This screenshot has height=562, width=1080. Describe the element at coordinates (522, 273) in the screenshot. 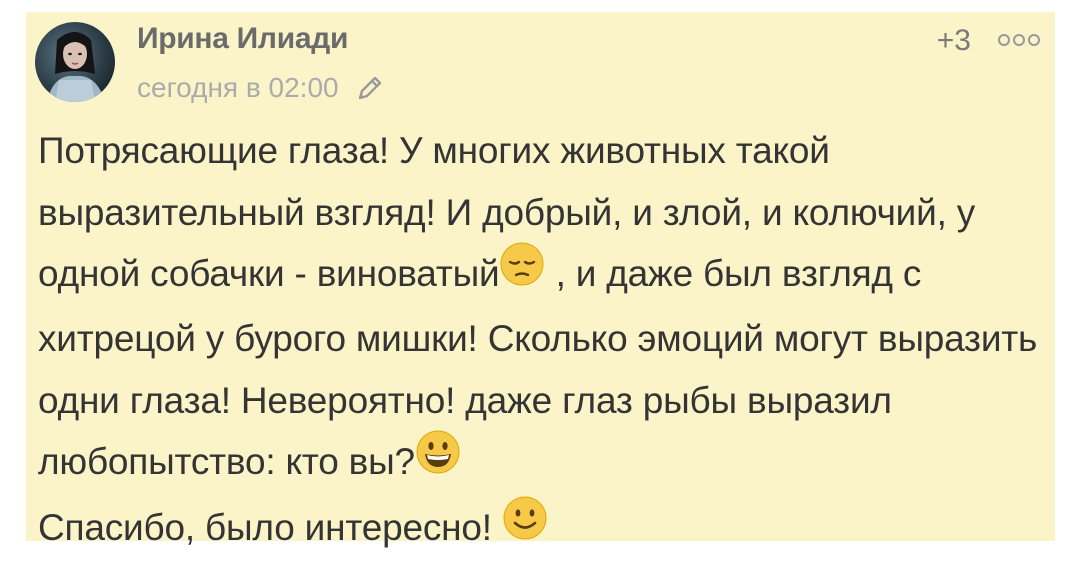

I see `pensive-face-icon` at that location.